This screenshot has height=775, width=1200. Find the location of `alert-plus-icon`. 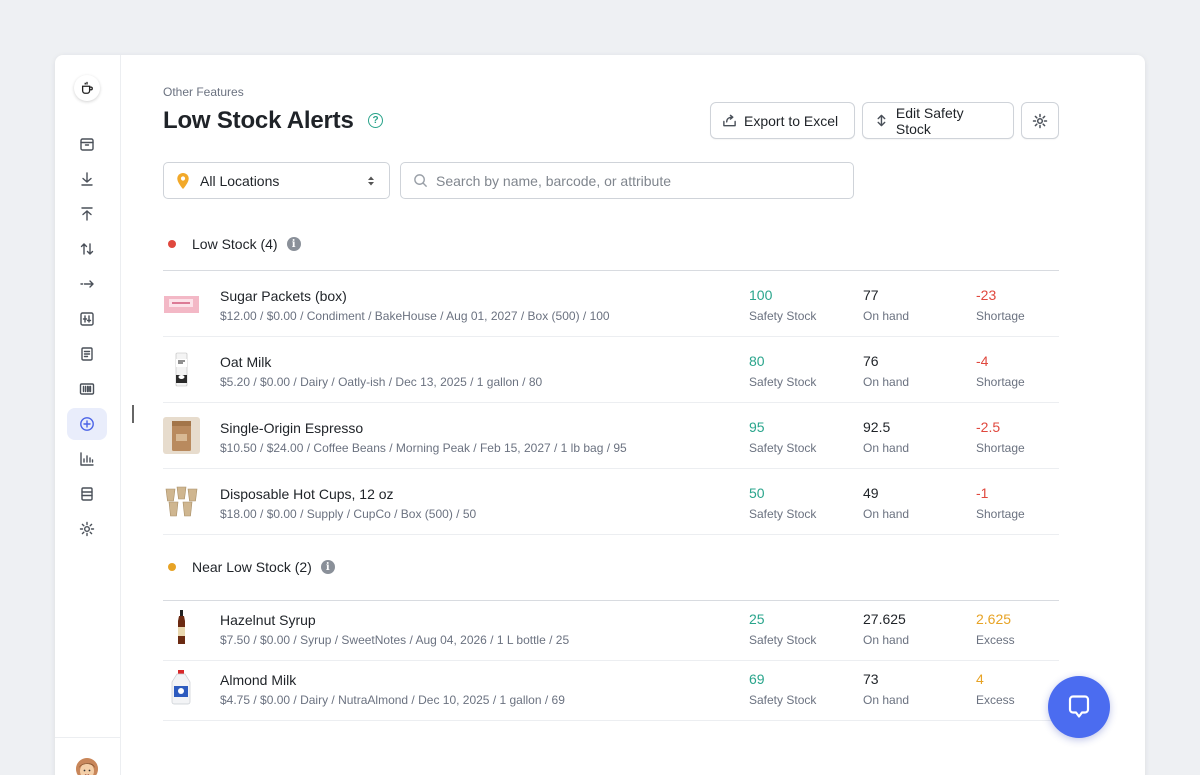

alert-plus-icon is located at coordinates (87, 424).